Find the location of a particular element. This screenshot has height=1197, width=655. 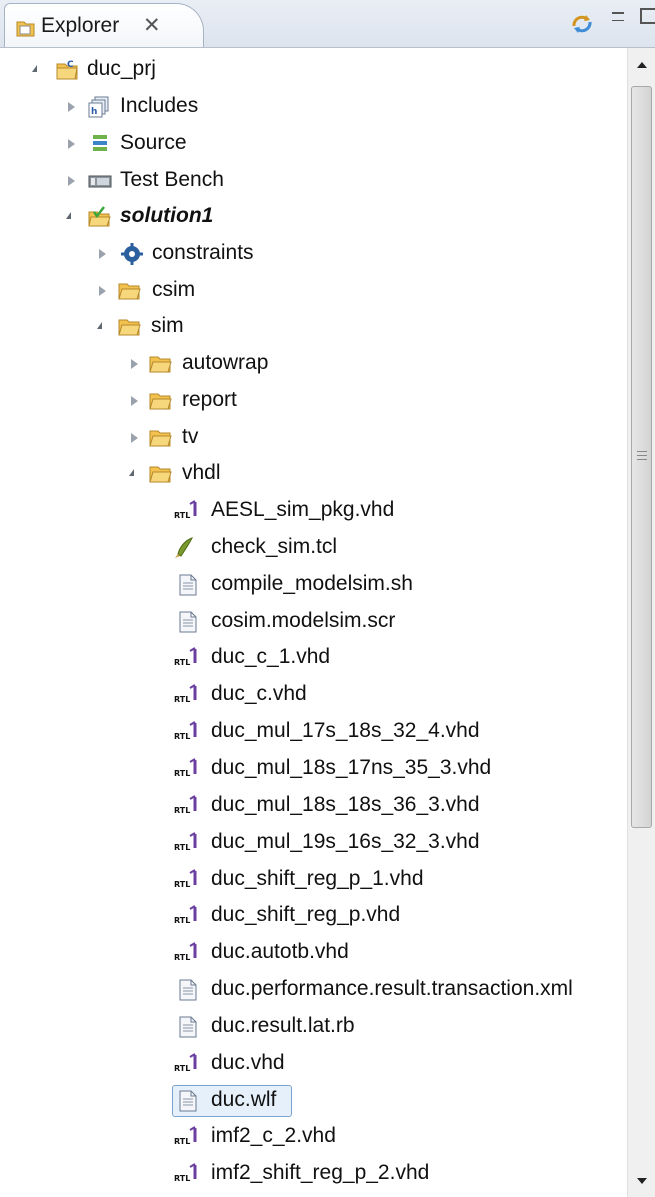

tree-item-label: sim is located at coordinates (167, 325).